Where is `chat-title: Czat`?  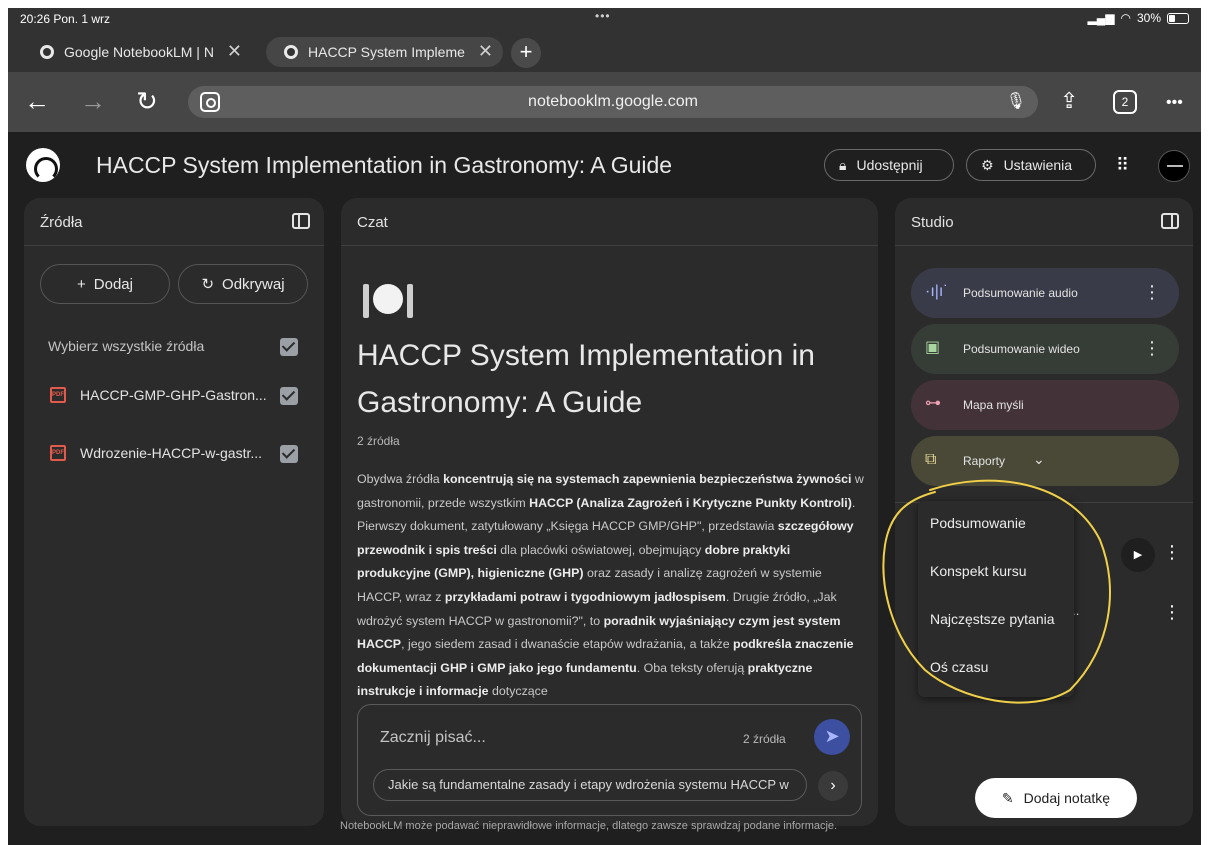 chat-title: Czat is located at coordinates (372, 222).